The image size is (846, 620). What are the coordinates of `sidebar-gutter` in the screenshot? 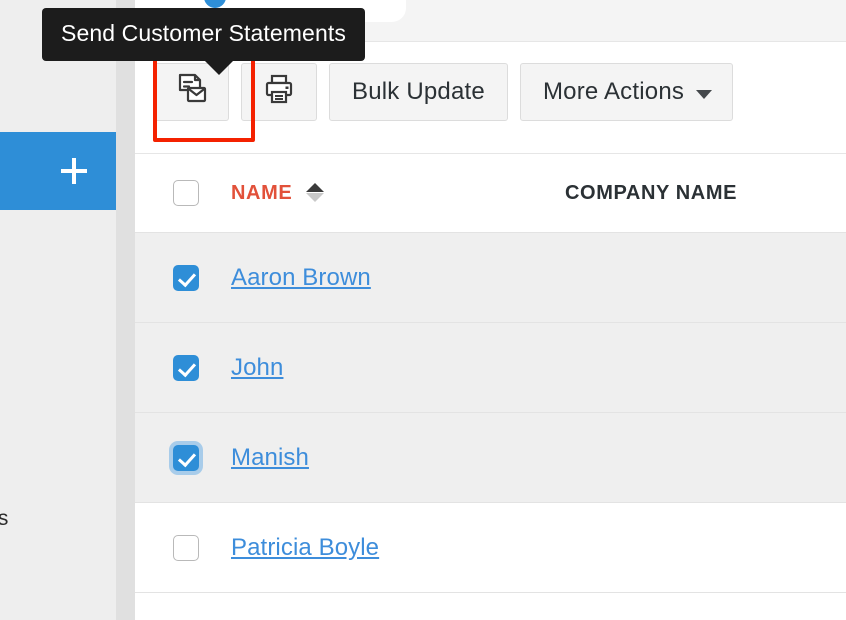 It's located at (125, 310).